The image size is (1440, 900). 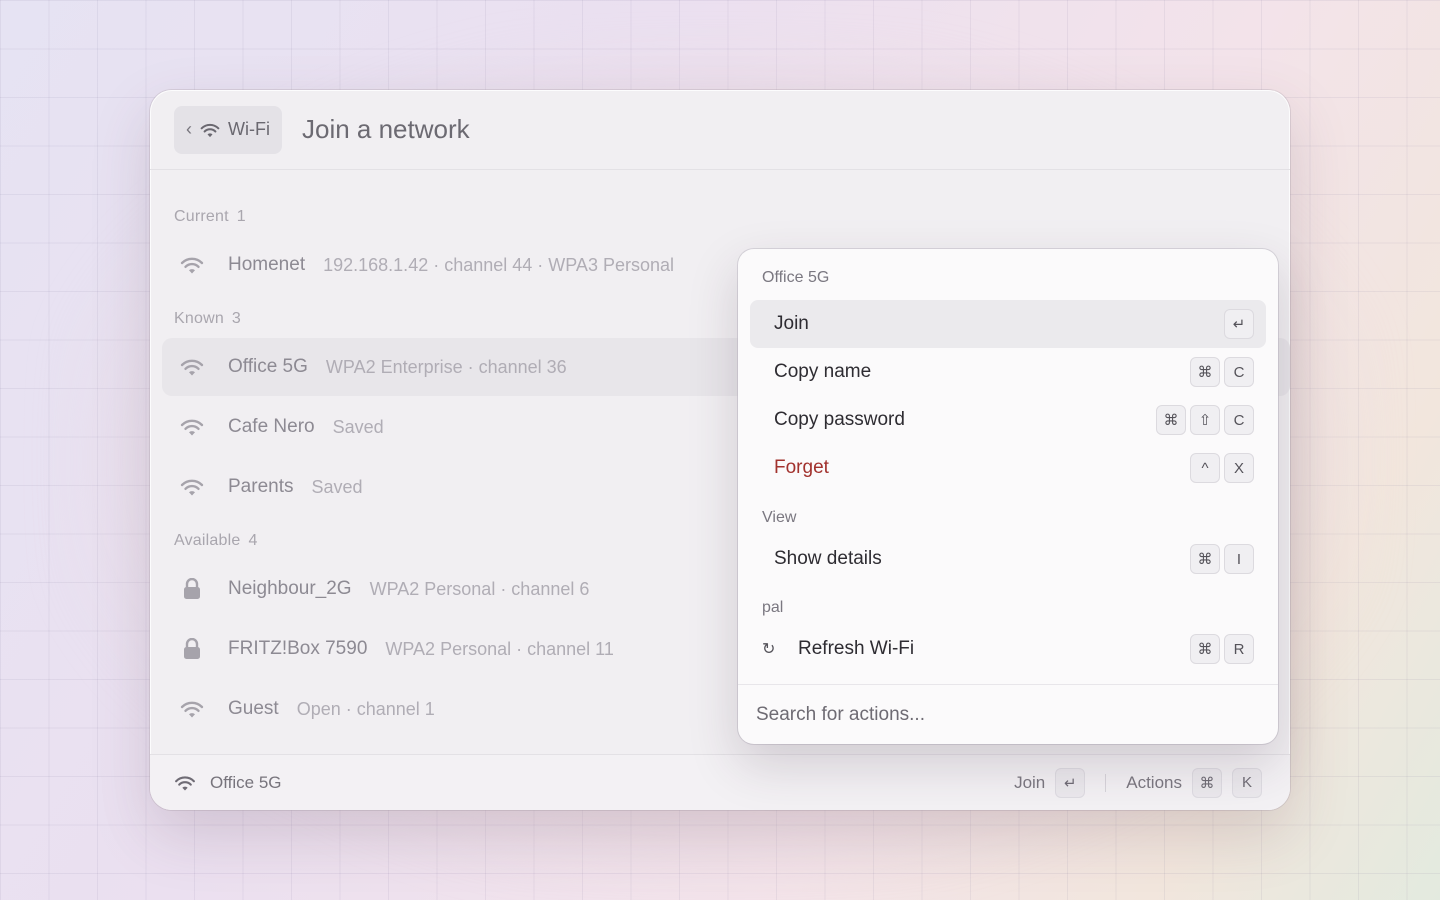 I want to click on footer-network: Office 5G, so click(x=228, y=783).